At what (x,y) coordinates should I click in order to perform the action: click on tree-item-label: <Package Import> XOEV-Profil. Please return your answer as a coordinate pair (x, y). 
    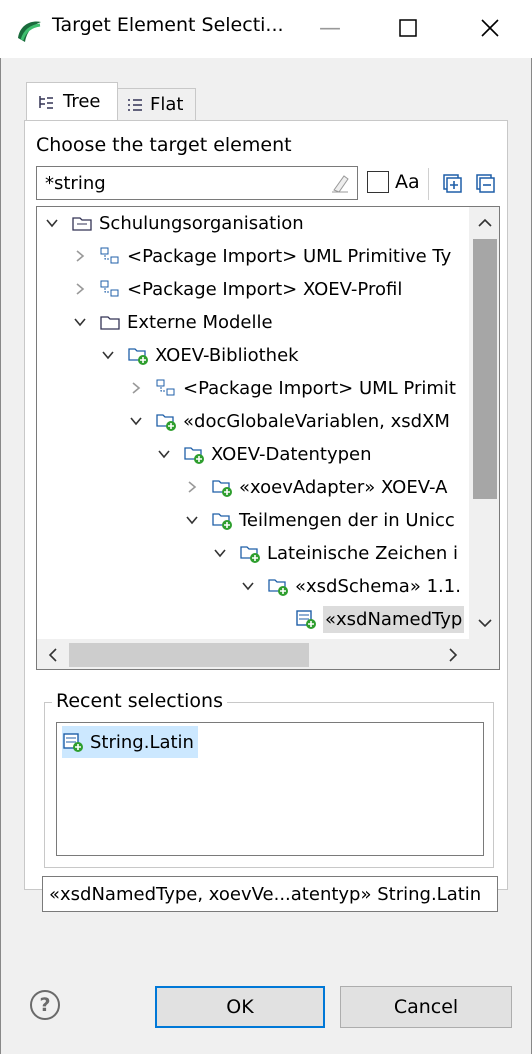
    Looking at the image, I should click on (265, 289).